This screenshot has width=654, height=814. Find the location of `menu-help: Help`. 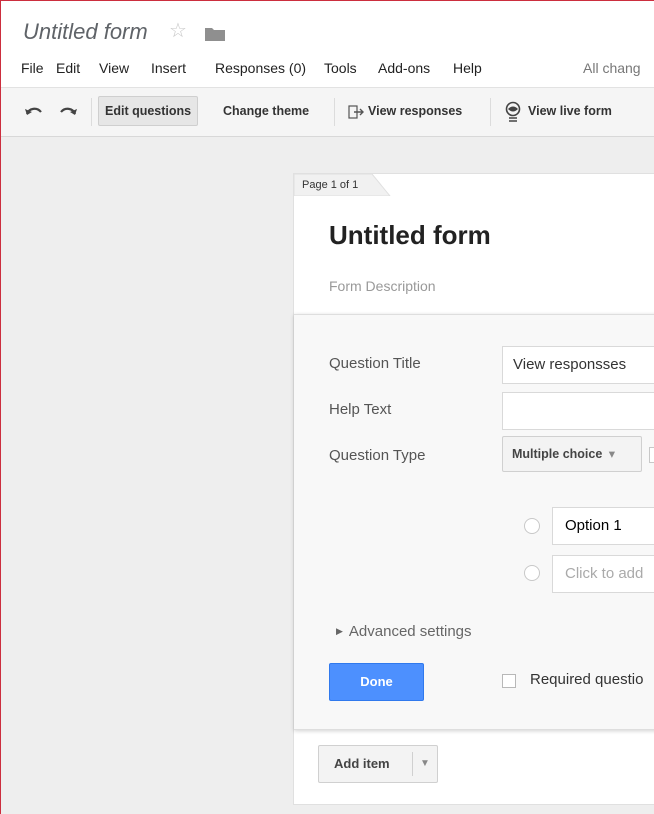

menu-help: Help is located at coordinates (467, 68).